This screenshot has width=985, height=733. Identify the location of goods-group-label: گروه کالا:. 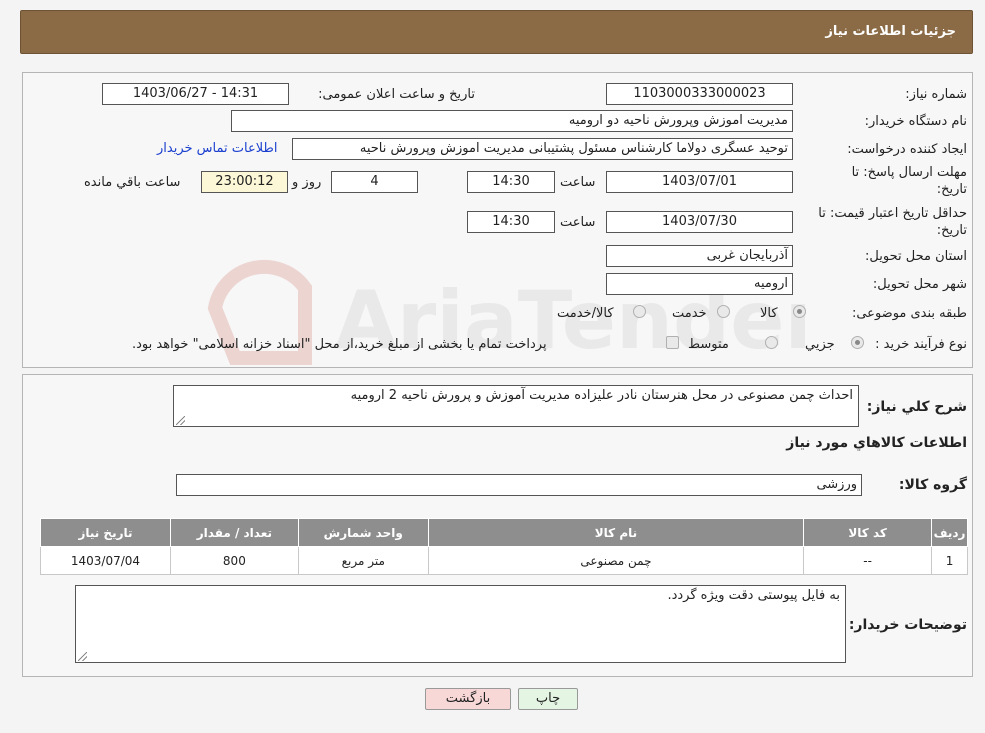
(932, 485).